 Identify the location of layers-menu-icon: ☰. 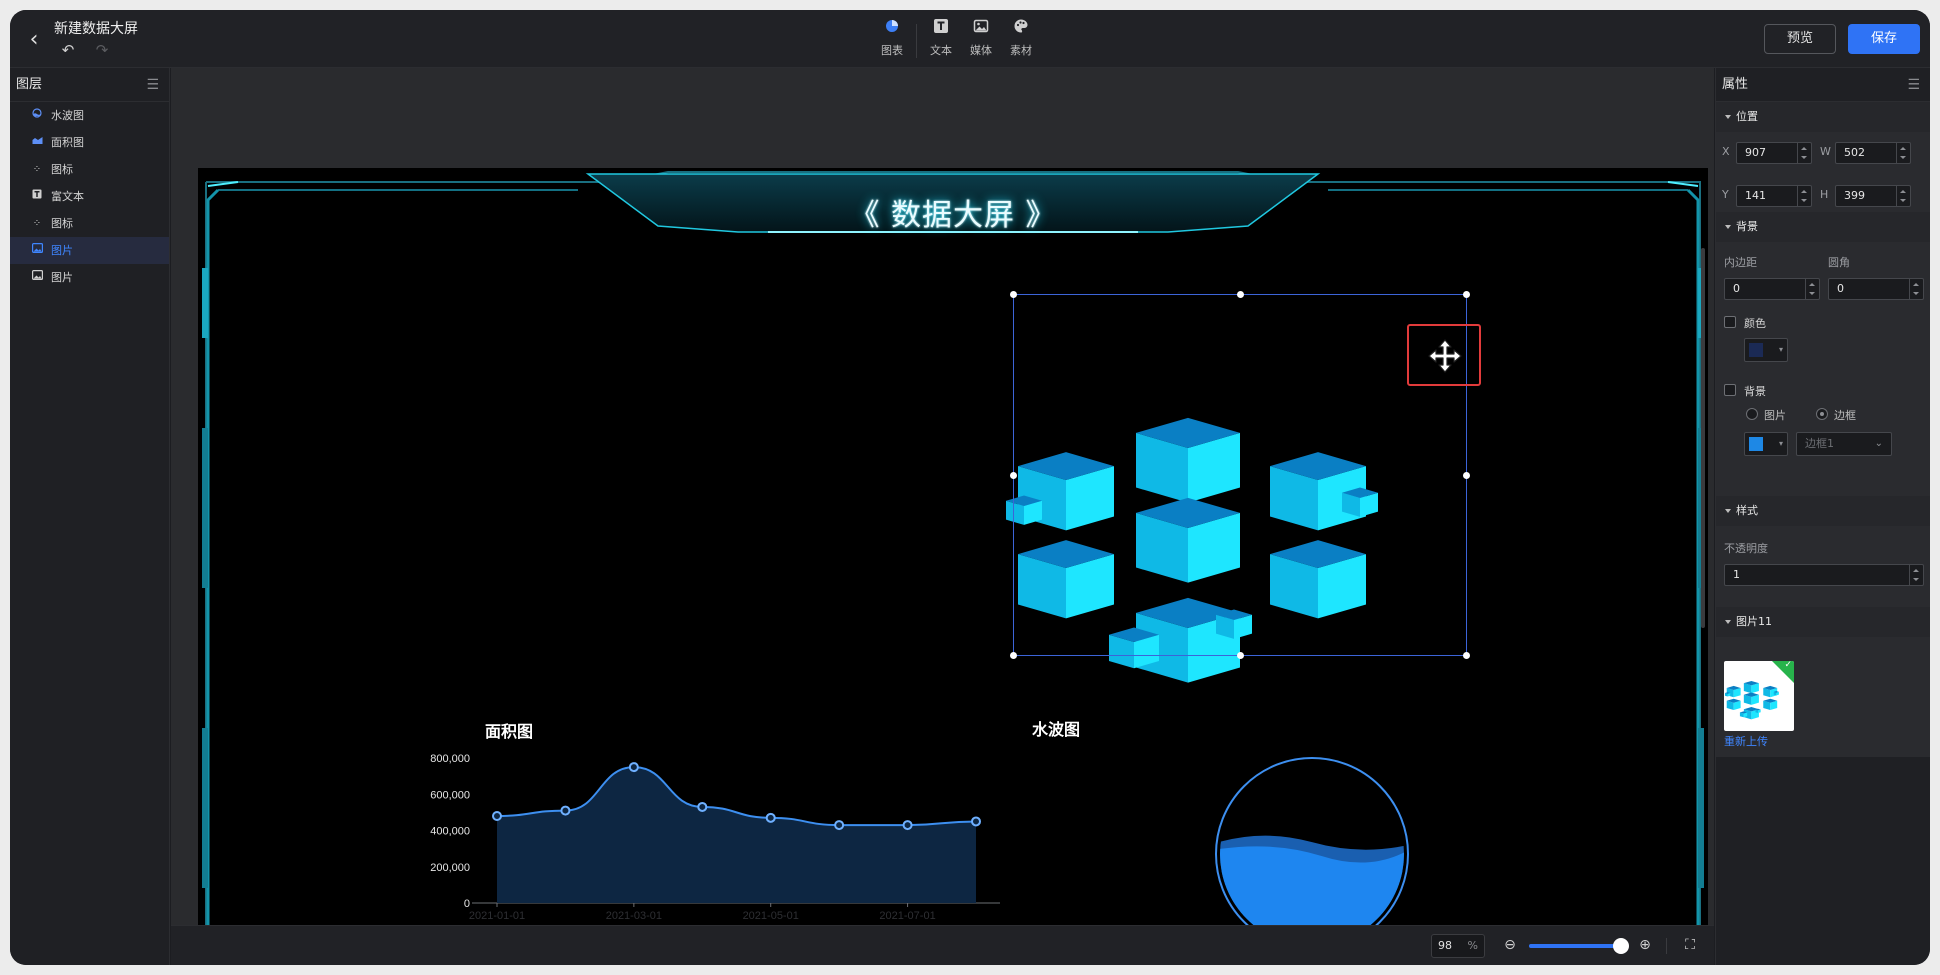
(152, 85).